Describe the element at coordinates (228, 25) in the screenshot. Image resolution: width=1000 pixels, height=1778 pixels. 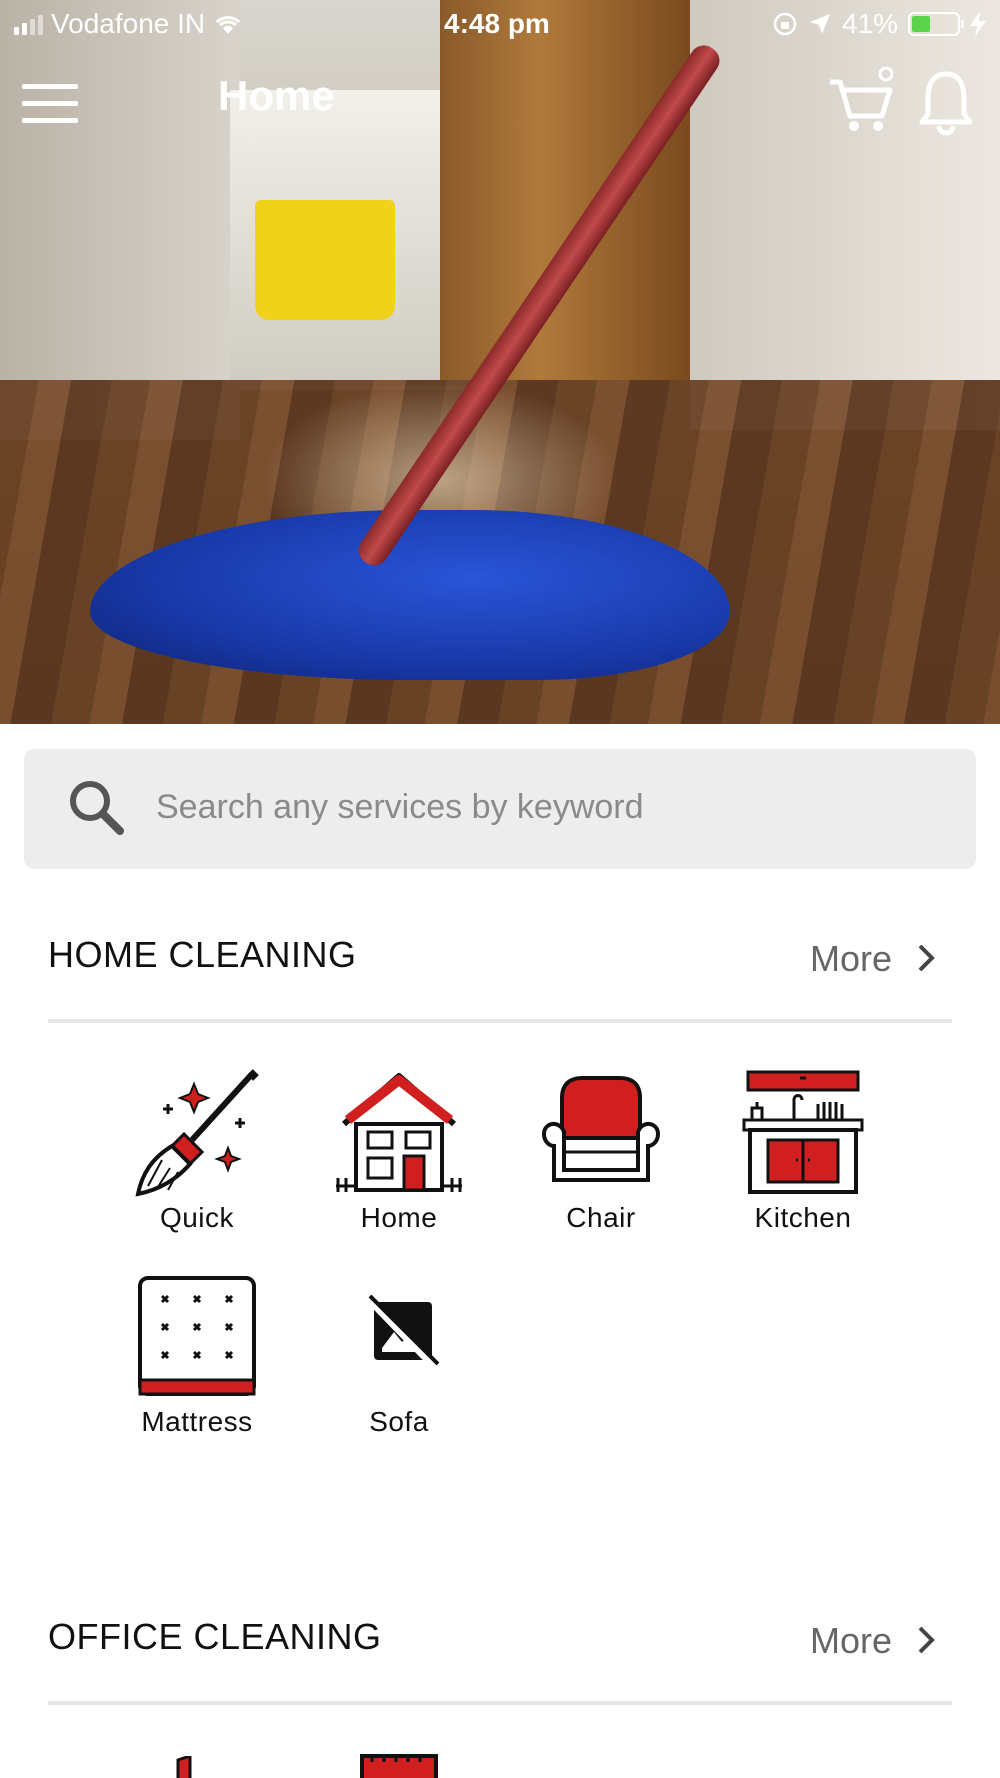
I see `wifi-icon` at that location.